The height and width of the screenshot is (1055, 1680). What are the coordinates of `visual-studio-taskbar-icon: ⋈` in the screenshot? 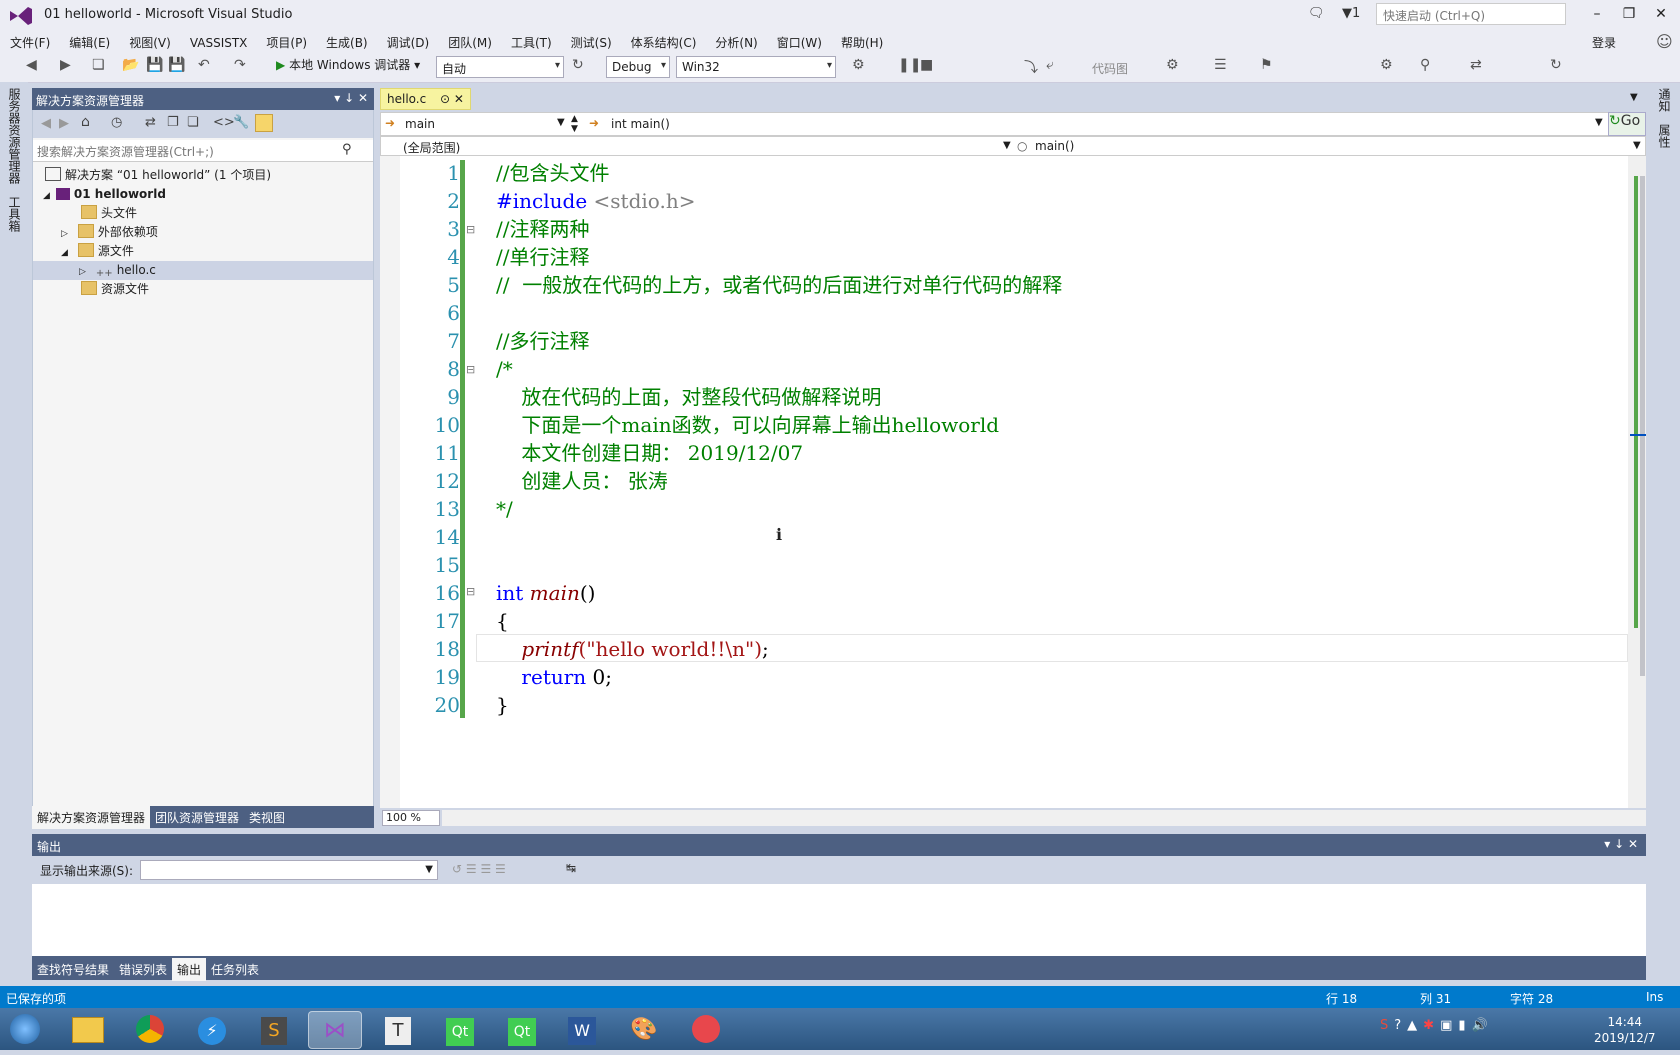 It's located at (335, 1030).